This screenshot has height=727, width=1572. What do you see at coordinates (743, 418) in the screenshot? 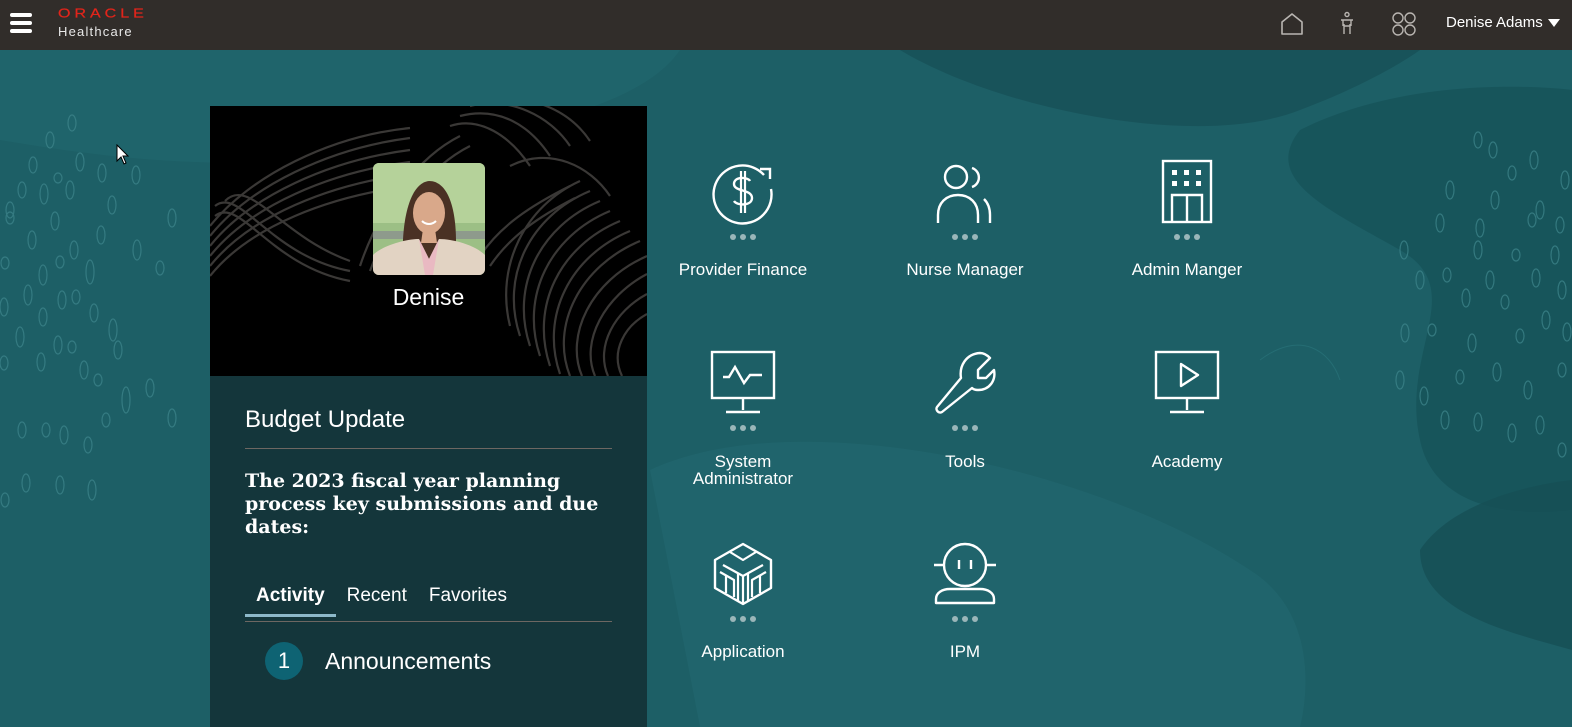
I see `app-tile-system-administrator: System Administrator` at bounding box center [743, 418].